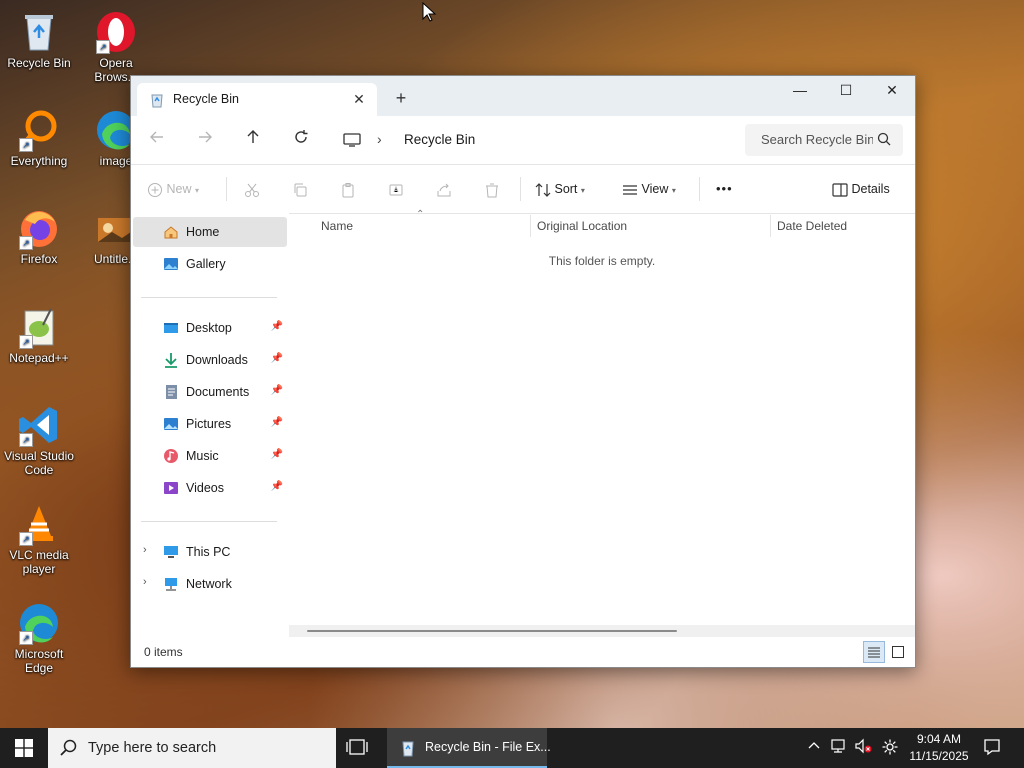 This screenshot has width=1024, height=768. Describe the element at coordinates (492, 631) in the screenshot. I see `scrollbar-thumb` at that location.